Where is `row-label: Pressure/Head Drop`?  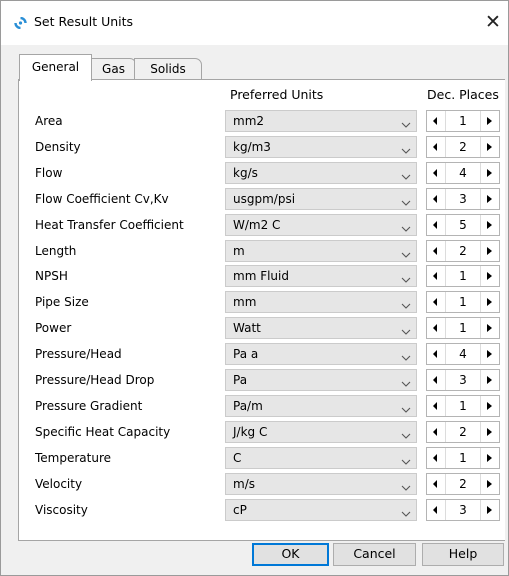
row-label: Pressure/Head Drop is located at coordinates (95, 380).